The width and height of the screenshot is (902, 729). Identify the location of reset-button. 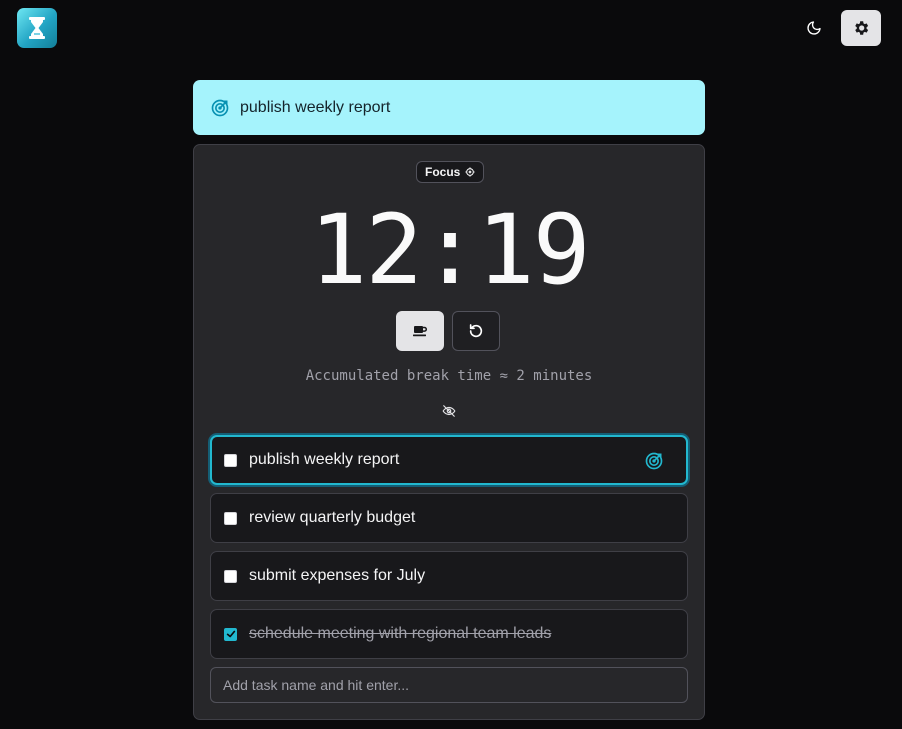
(476, 331).